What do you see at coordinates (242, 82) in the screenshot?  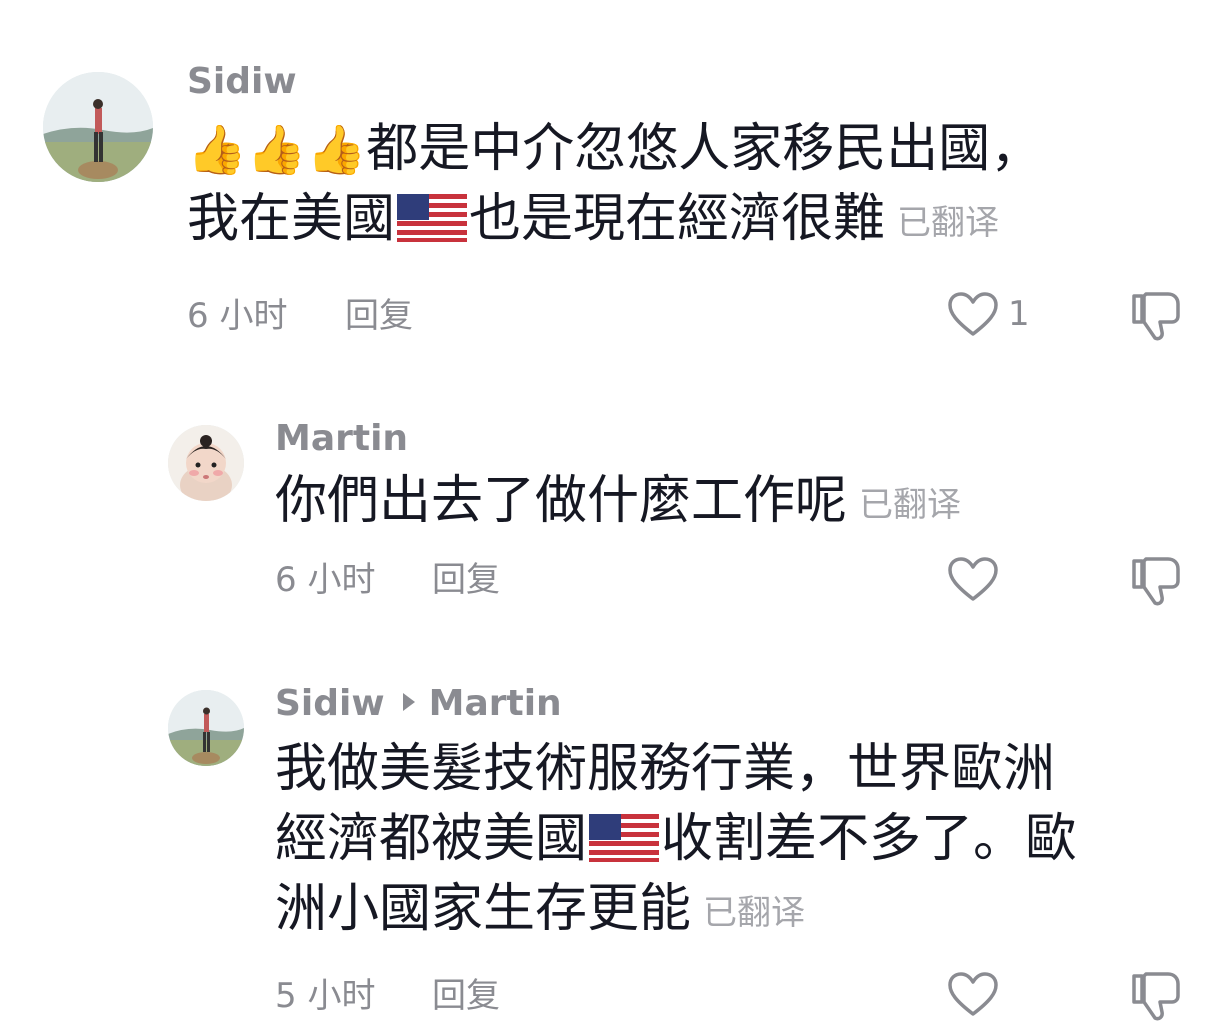 I see `username: Sidiw` at bounding box center [242, 82].